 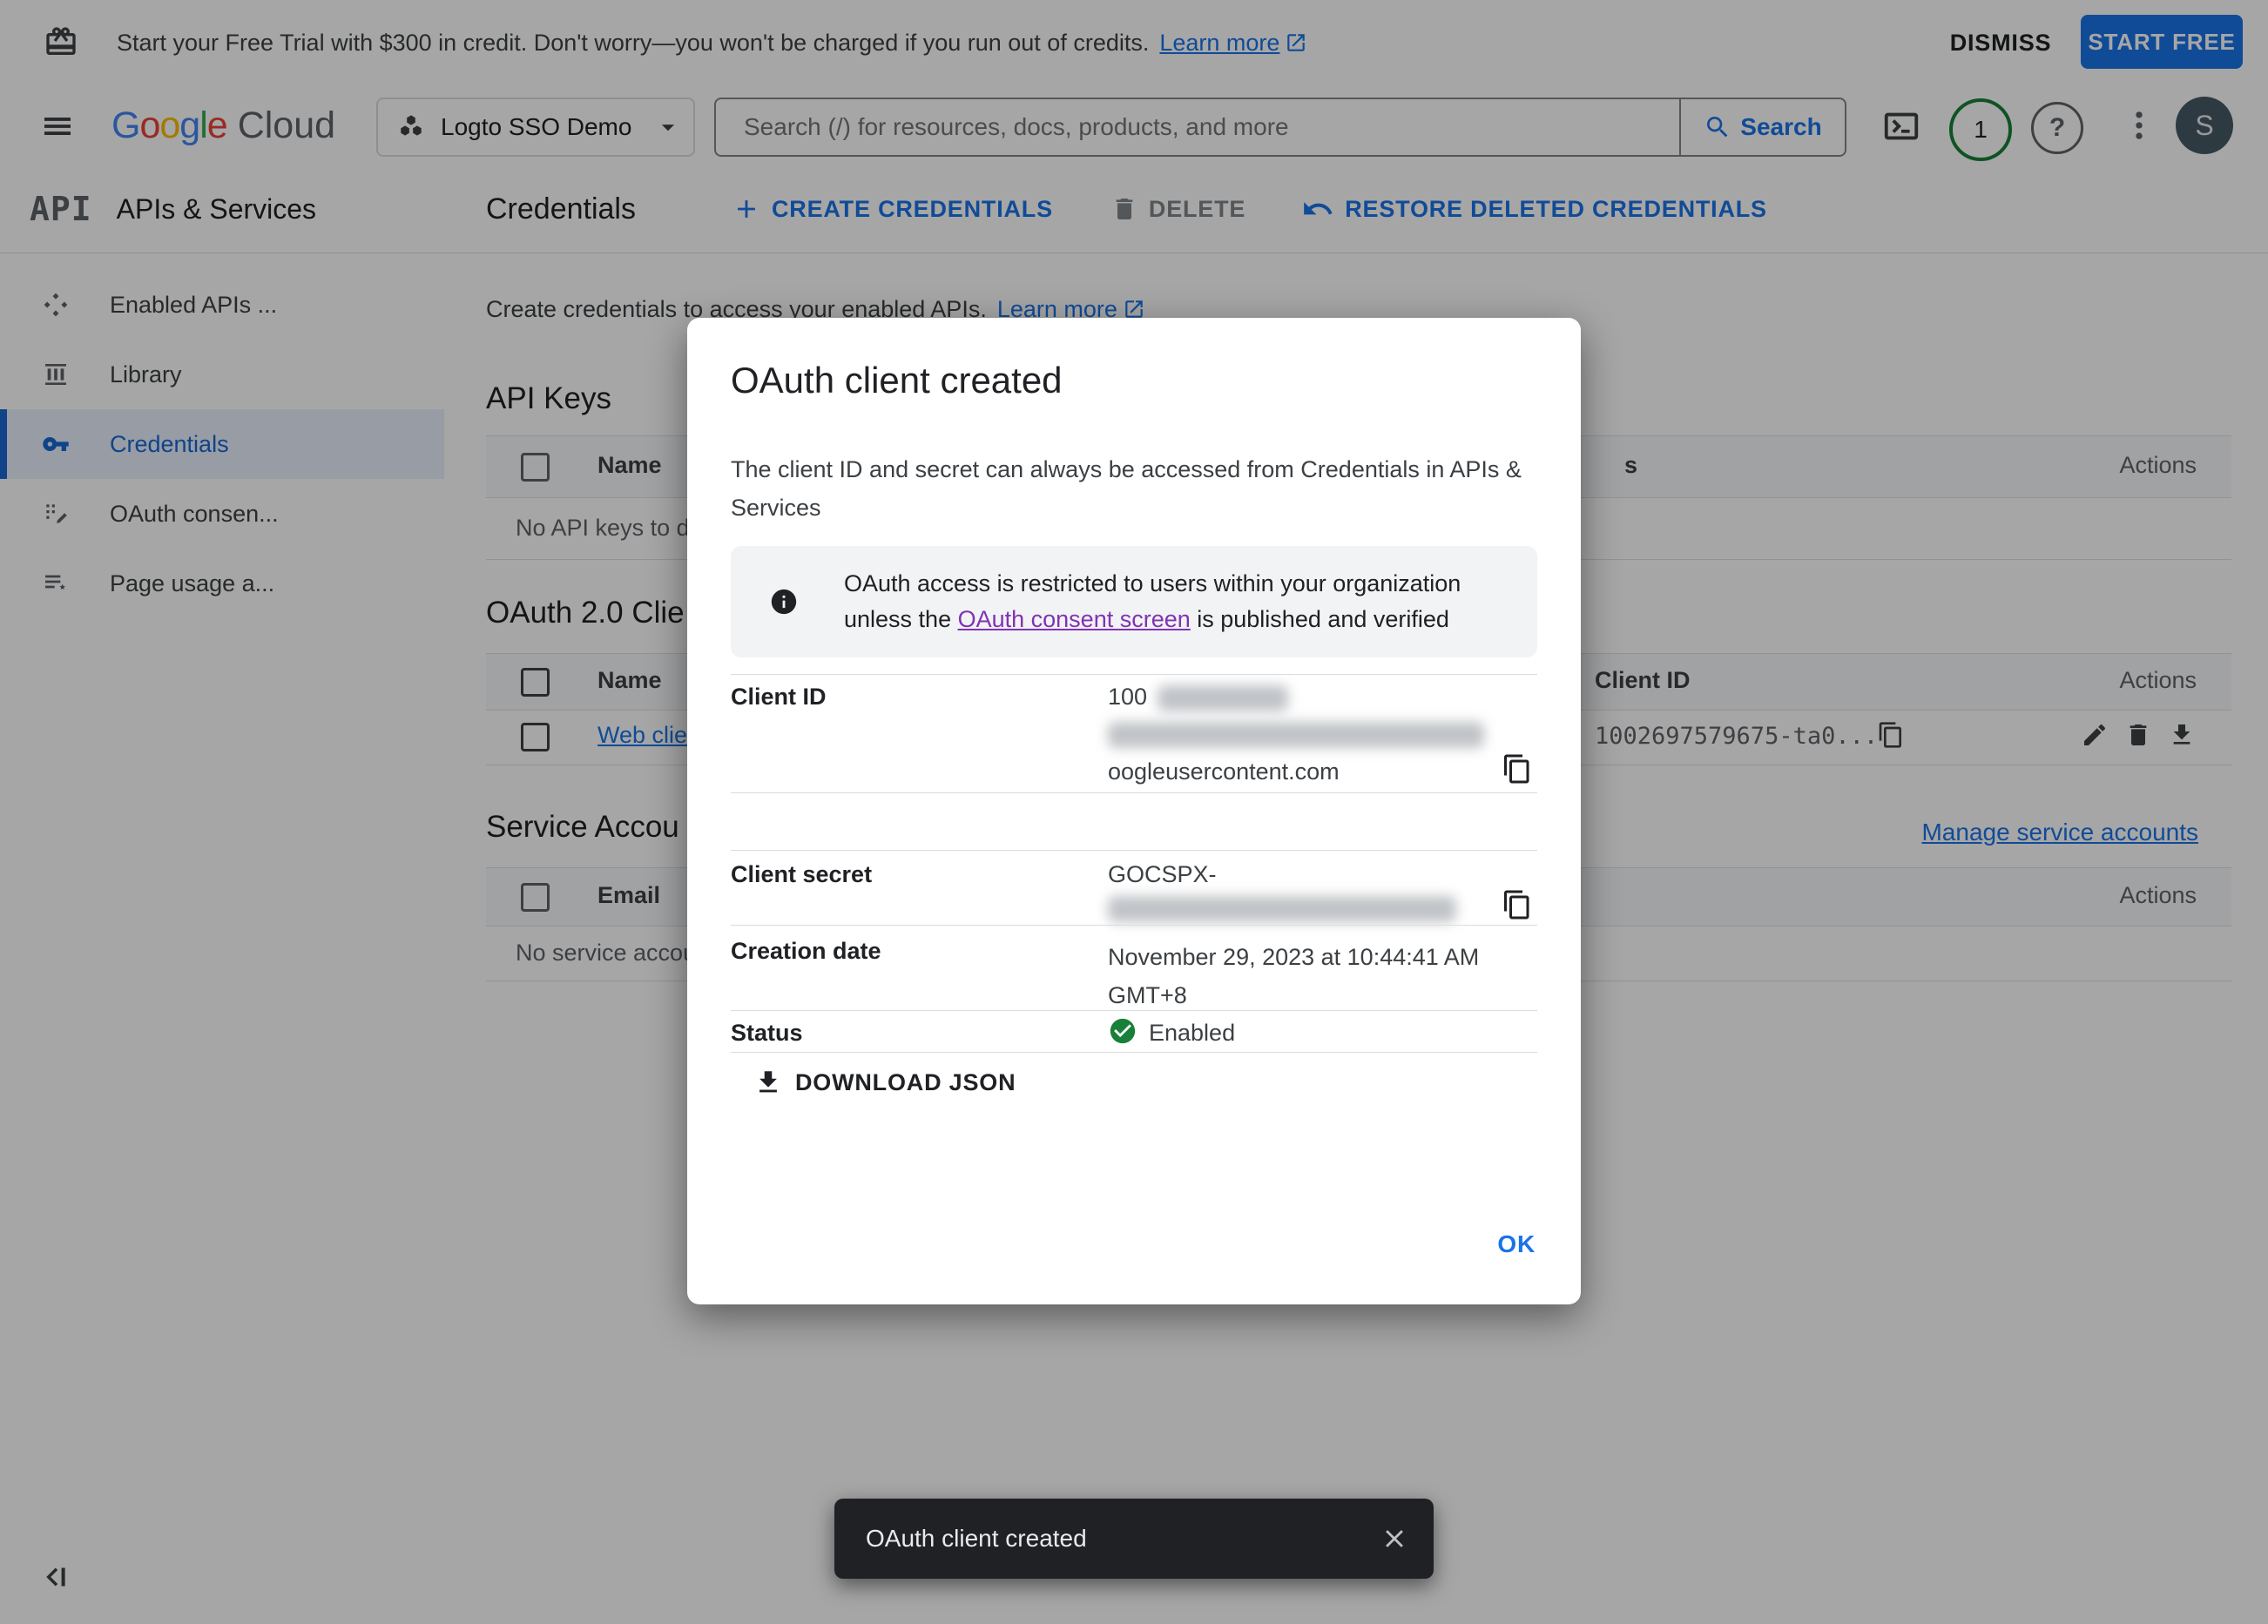 I want to click on status-value: Enabled, so click(x=1192, y=1033).